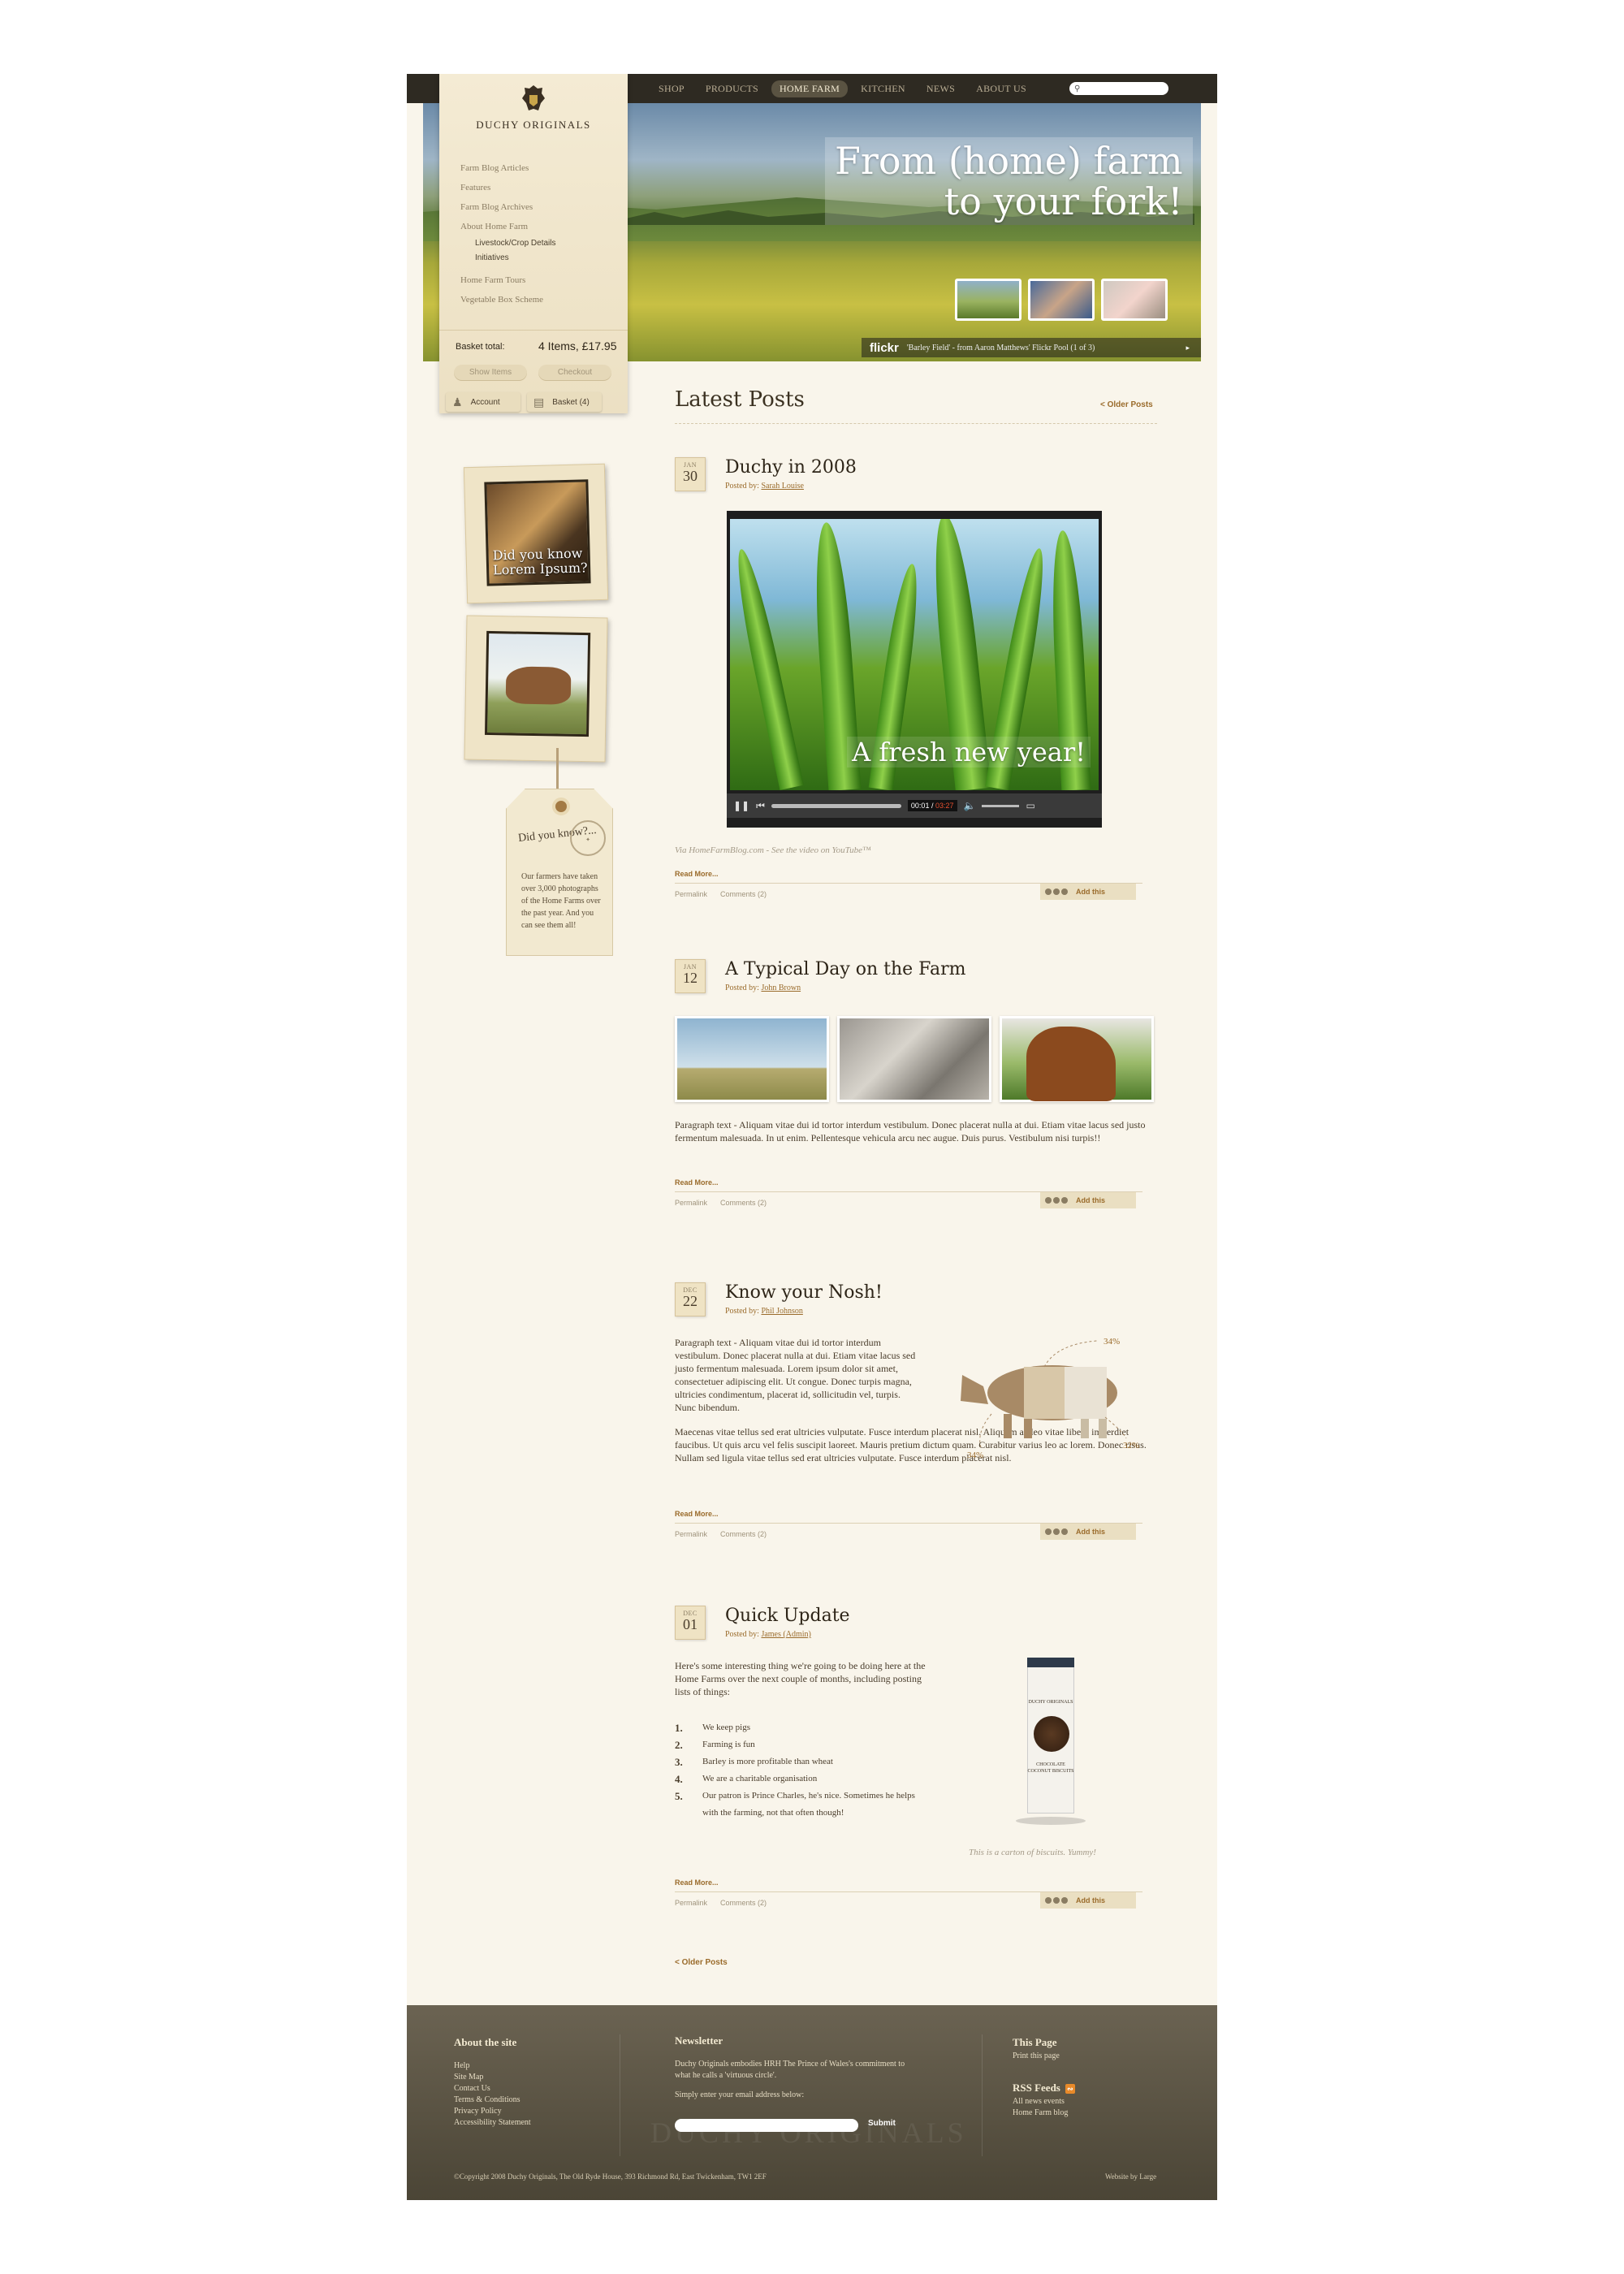 The height and width of the screenshot is (2274, 1624). I want to click on email-field, so click(766, 2126).